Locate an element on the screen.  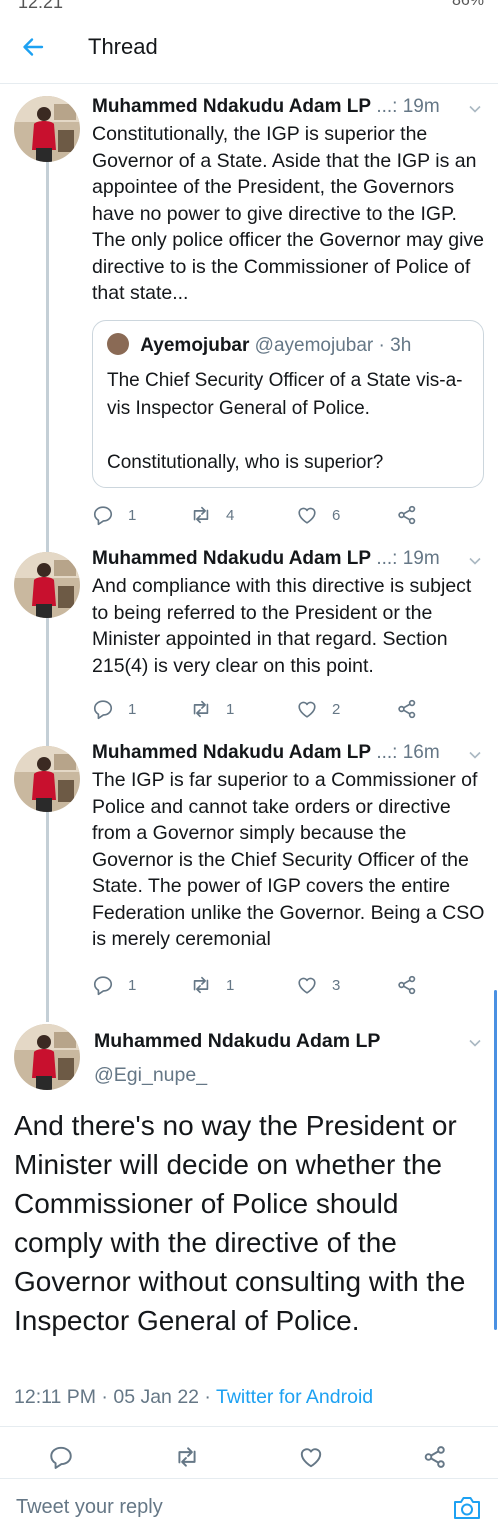
back-arrow-icon is located at coordinates (33, 47).